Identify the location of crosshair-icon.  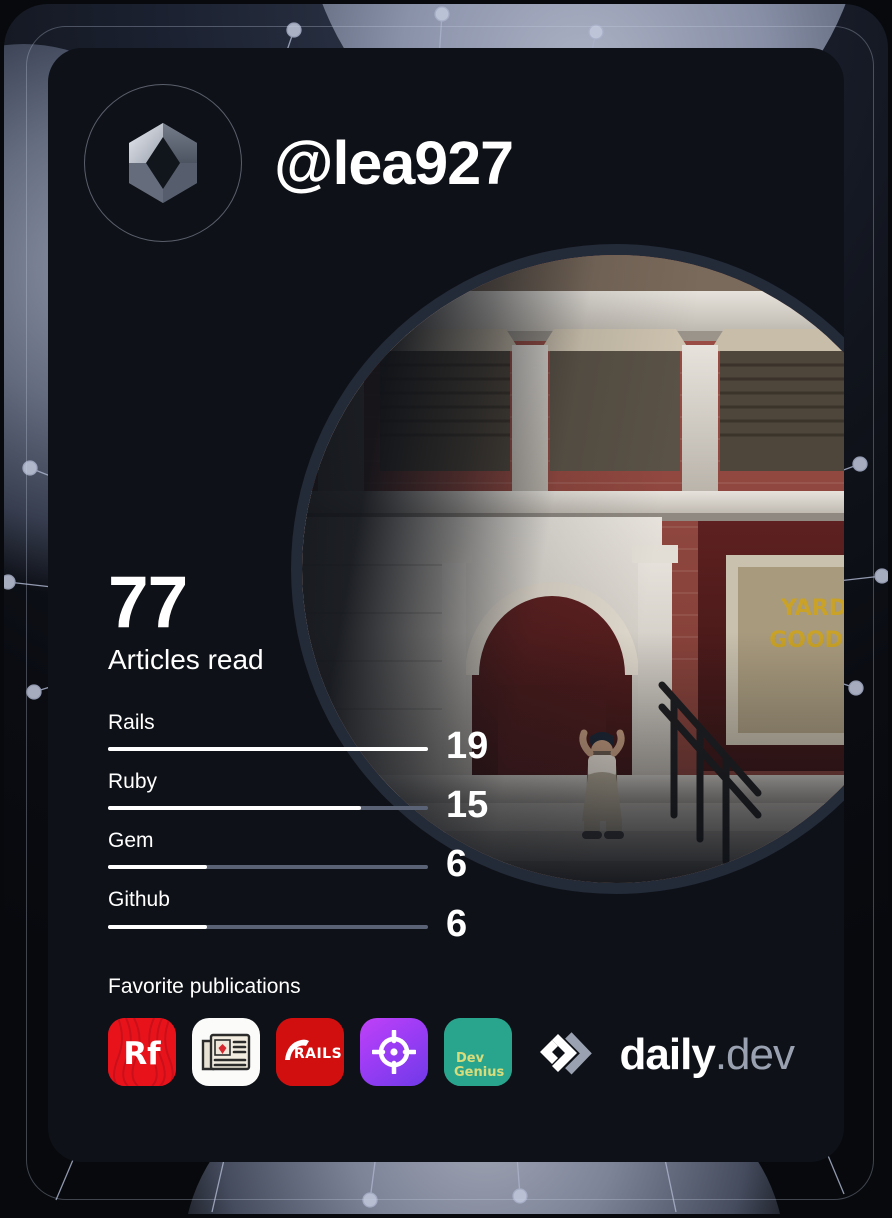
(394, 1052).